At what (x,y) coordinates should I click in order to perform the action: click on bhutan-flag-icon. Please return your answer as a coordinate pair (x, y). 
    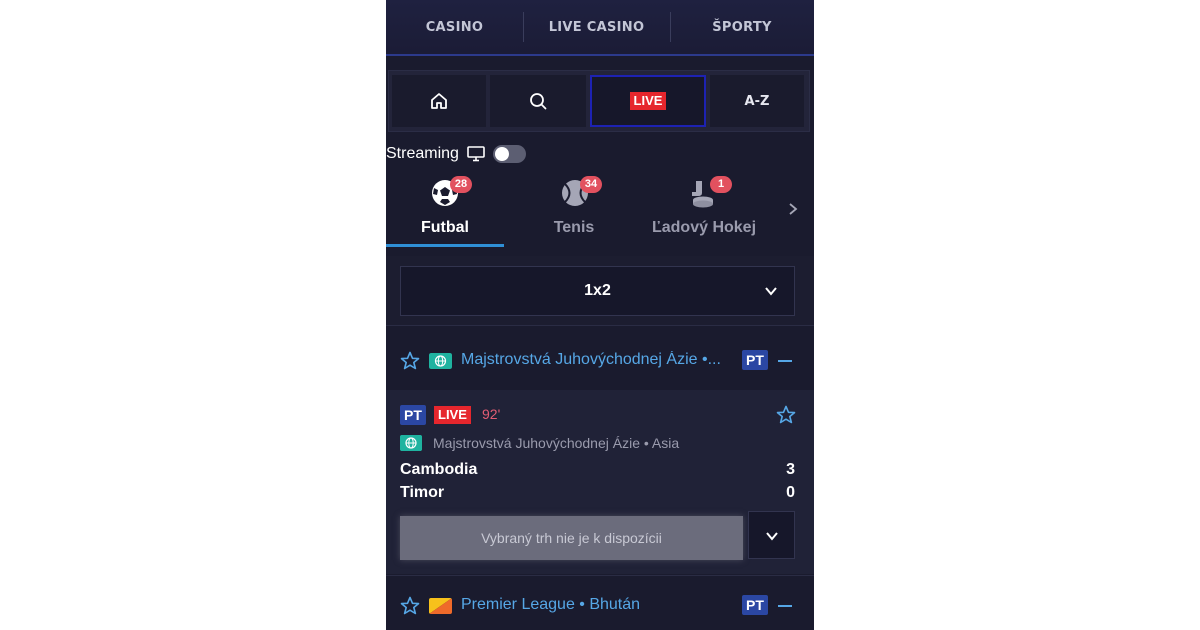
    Looking at the image, I should click on (440, 606).